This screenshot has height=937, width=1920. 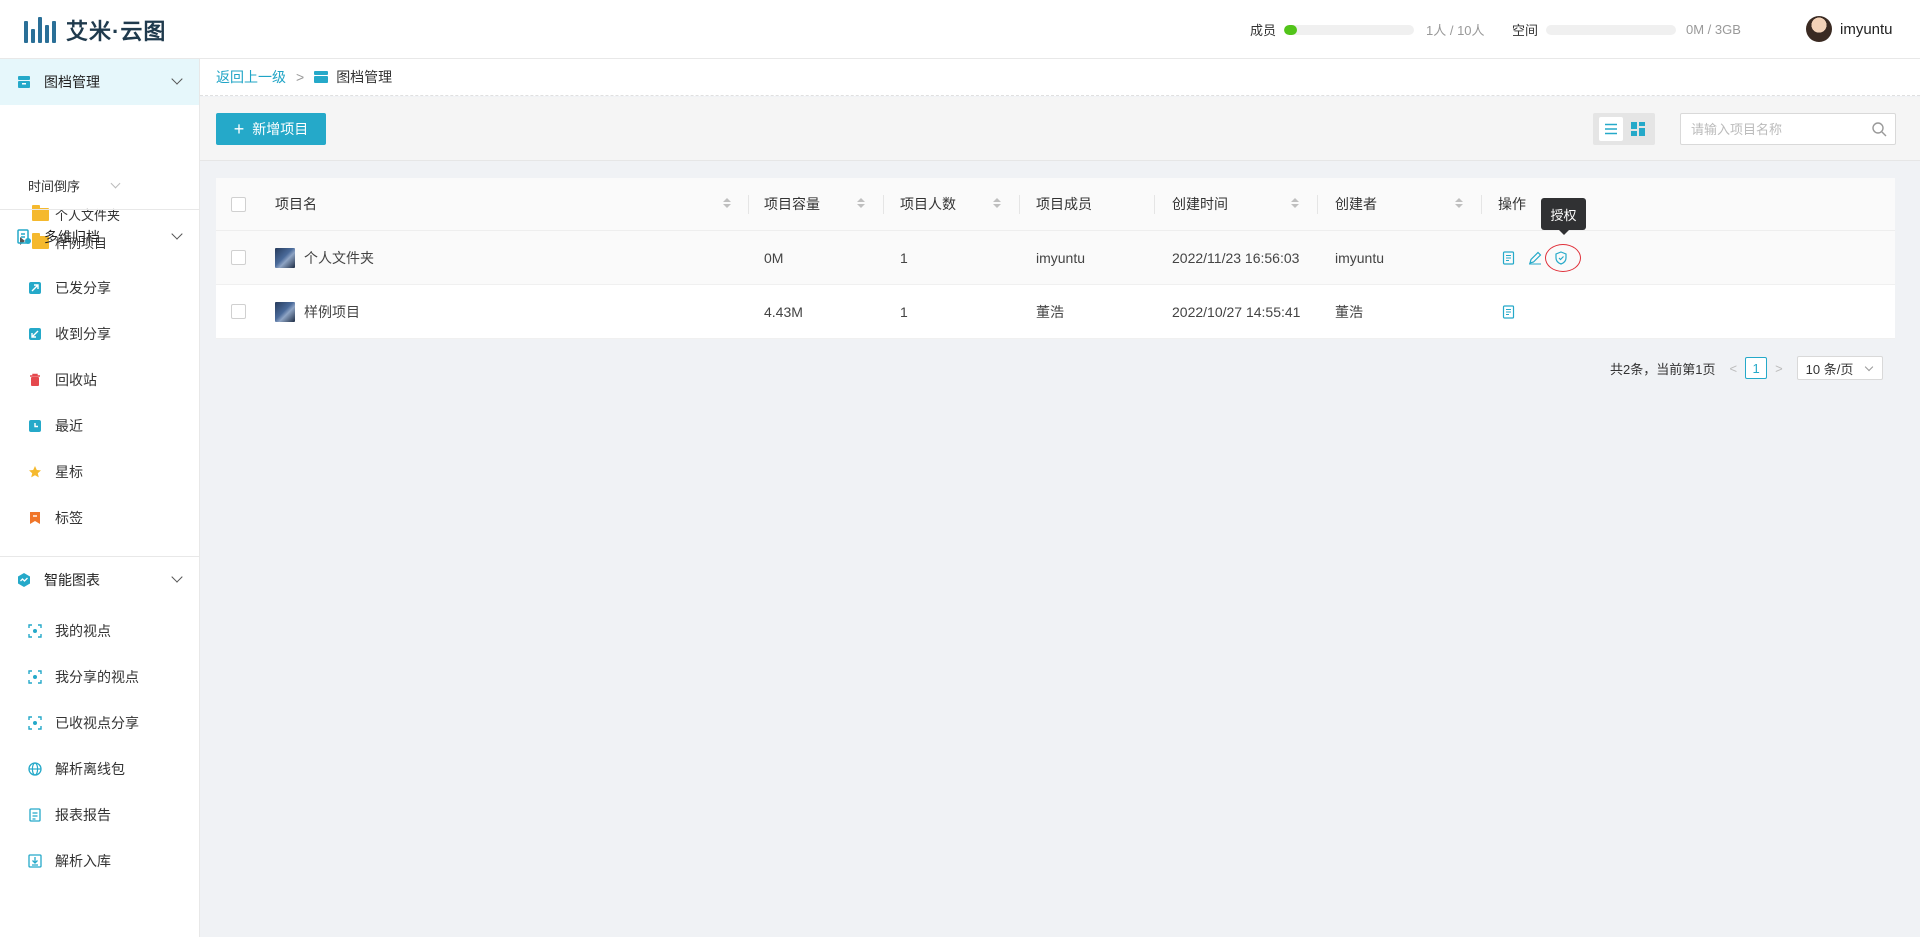 I want to click on list-view-button, so click(x=1610, y=129).